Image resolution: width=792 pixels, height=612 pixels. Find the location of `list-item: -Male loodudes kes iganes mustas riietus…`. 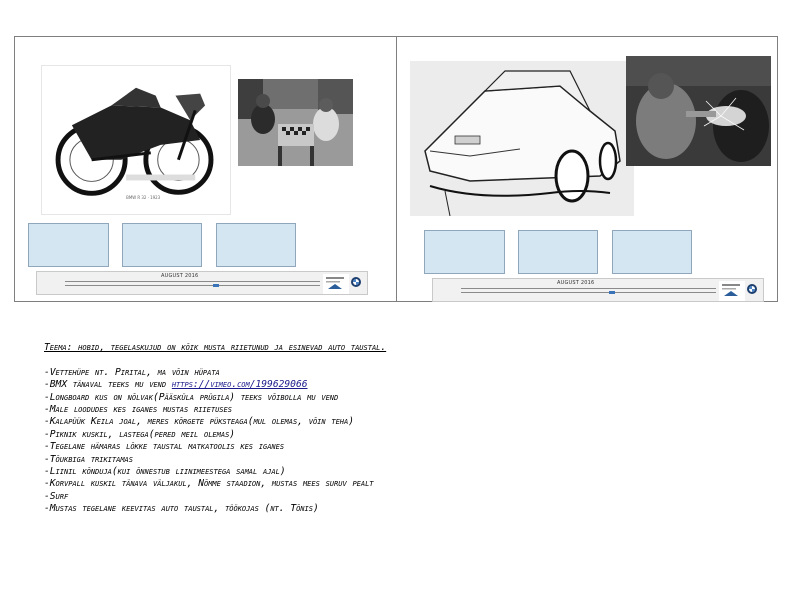

list-item: -Male loodudes kes iganes mustas riietus… is located at coordinates (138, 410).